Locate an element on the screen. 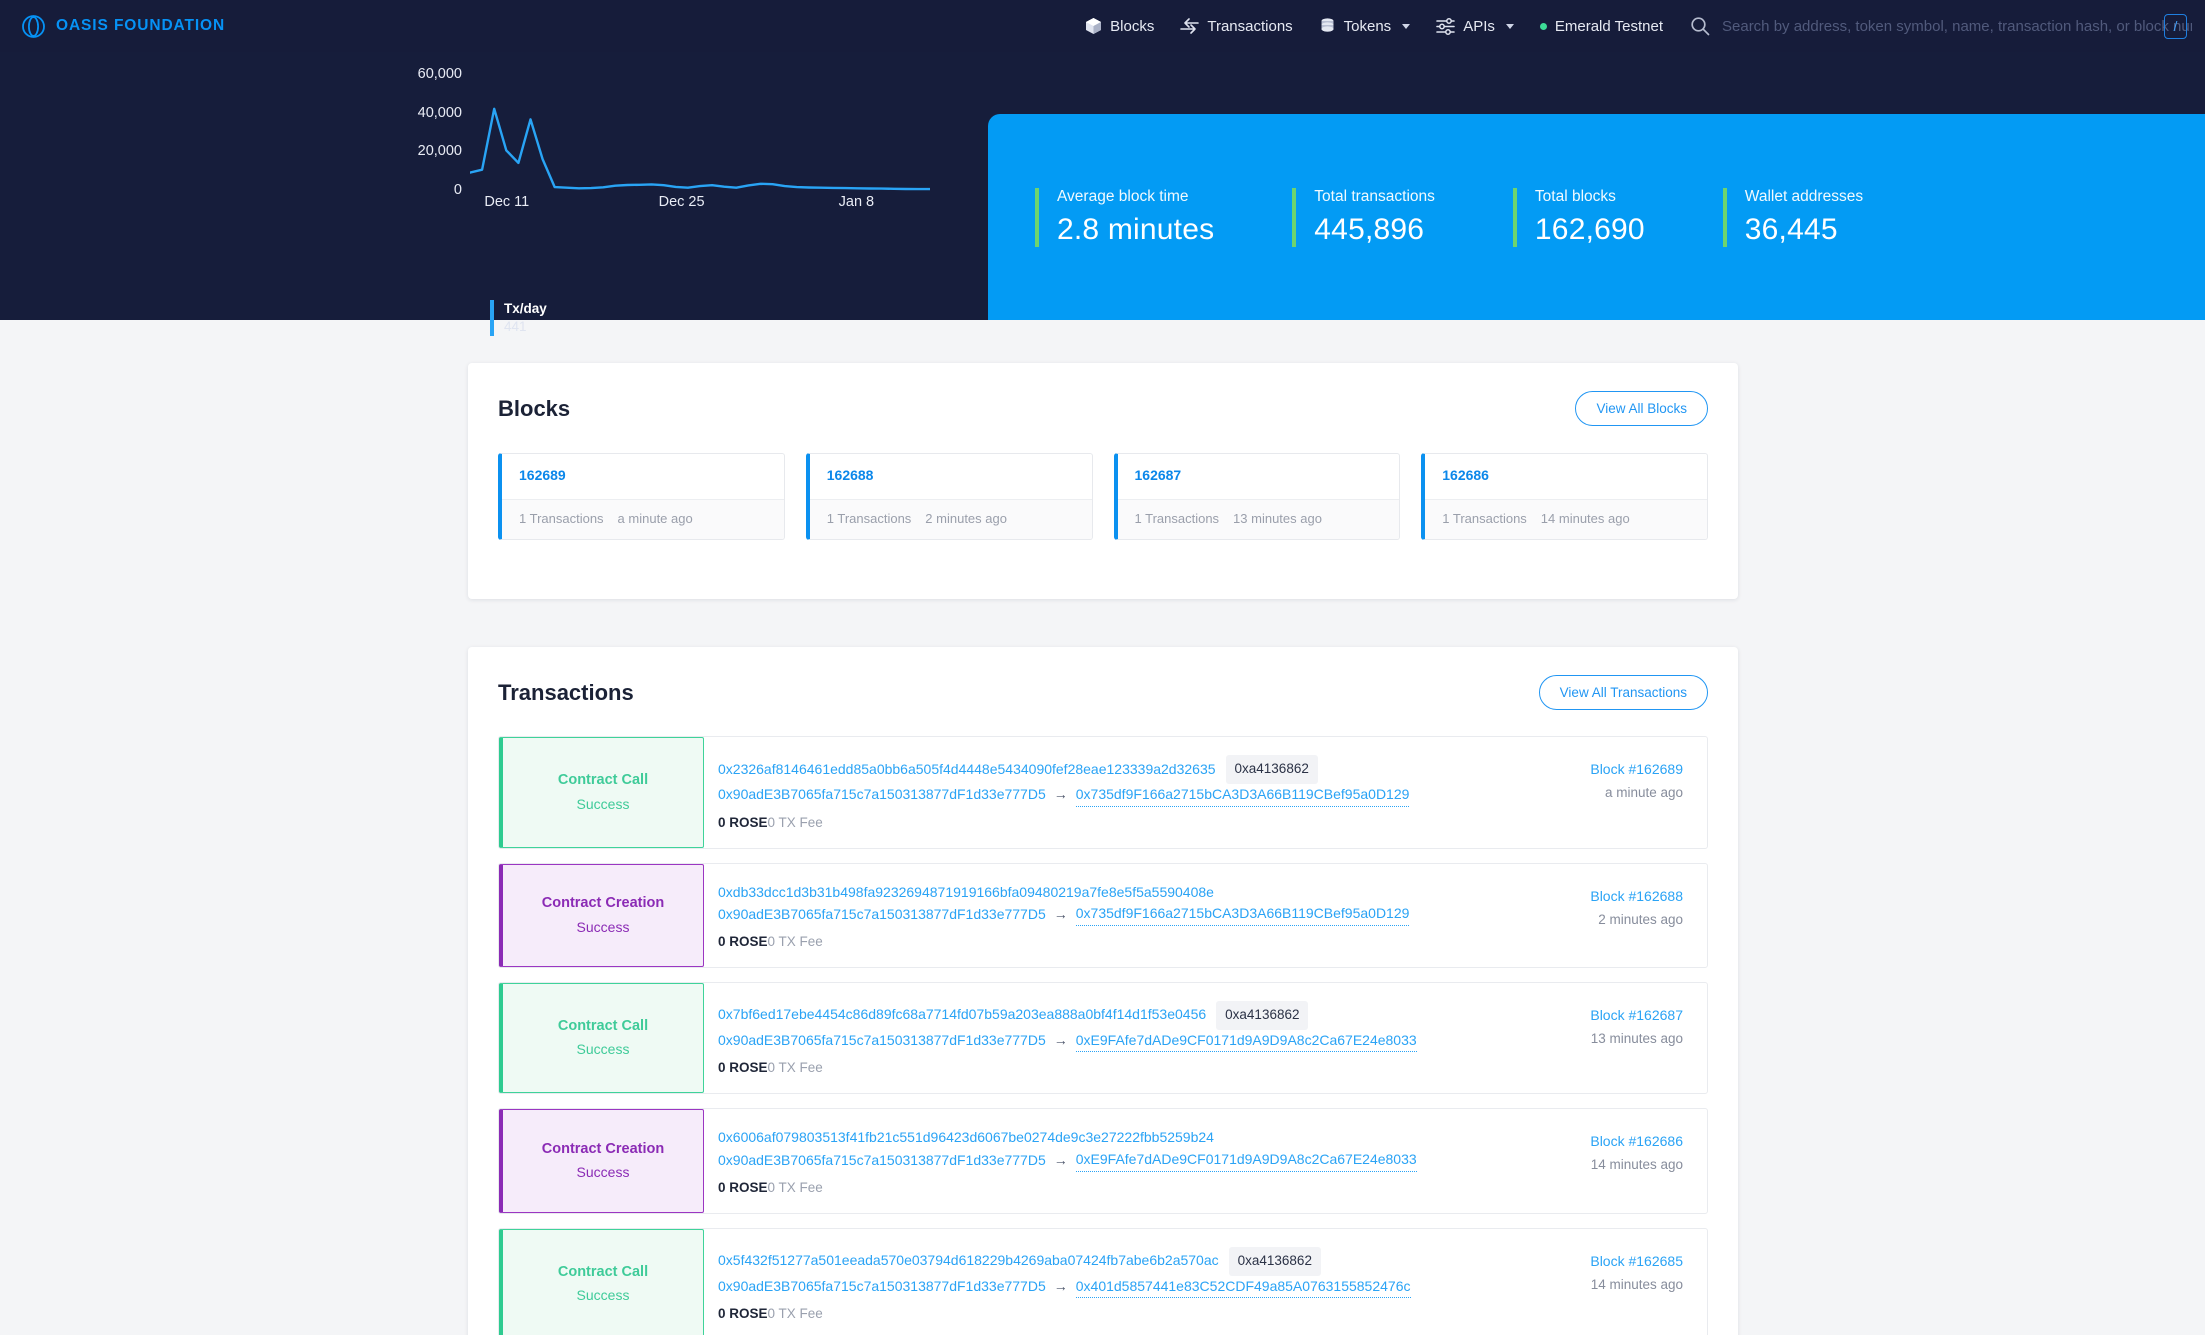 This screenshot has width=2205, height=1335. block-card-top: 162689 is located at coordinates (643, 476).